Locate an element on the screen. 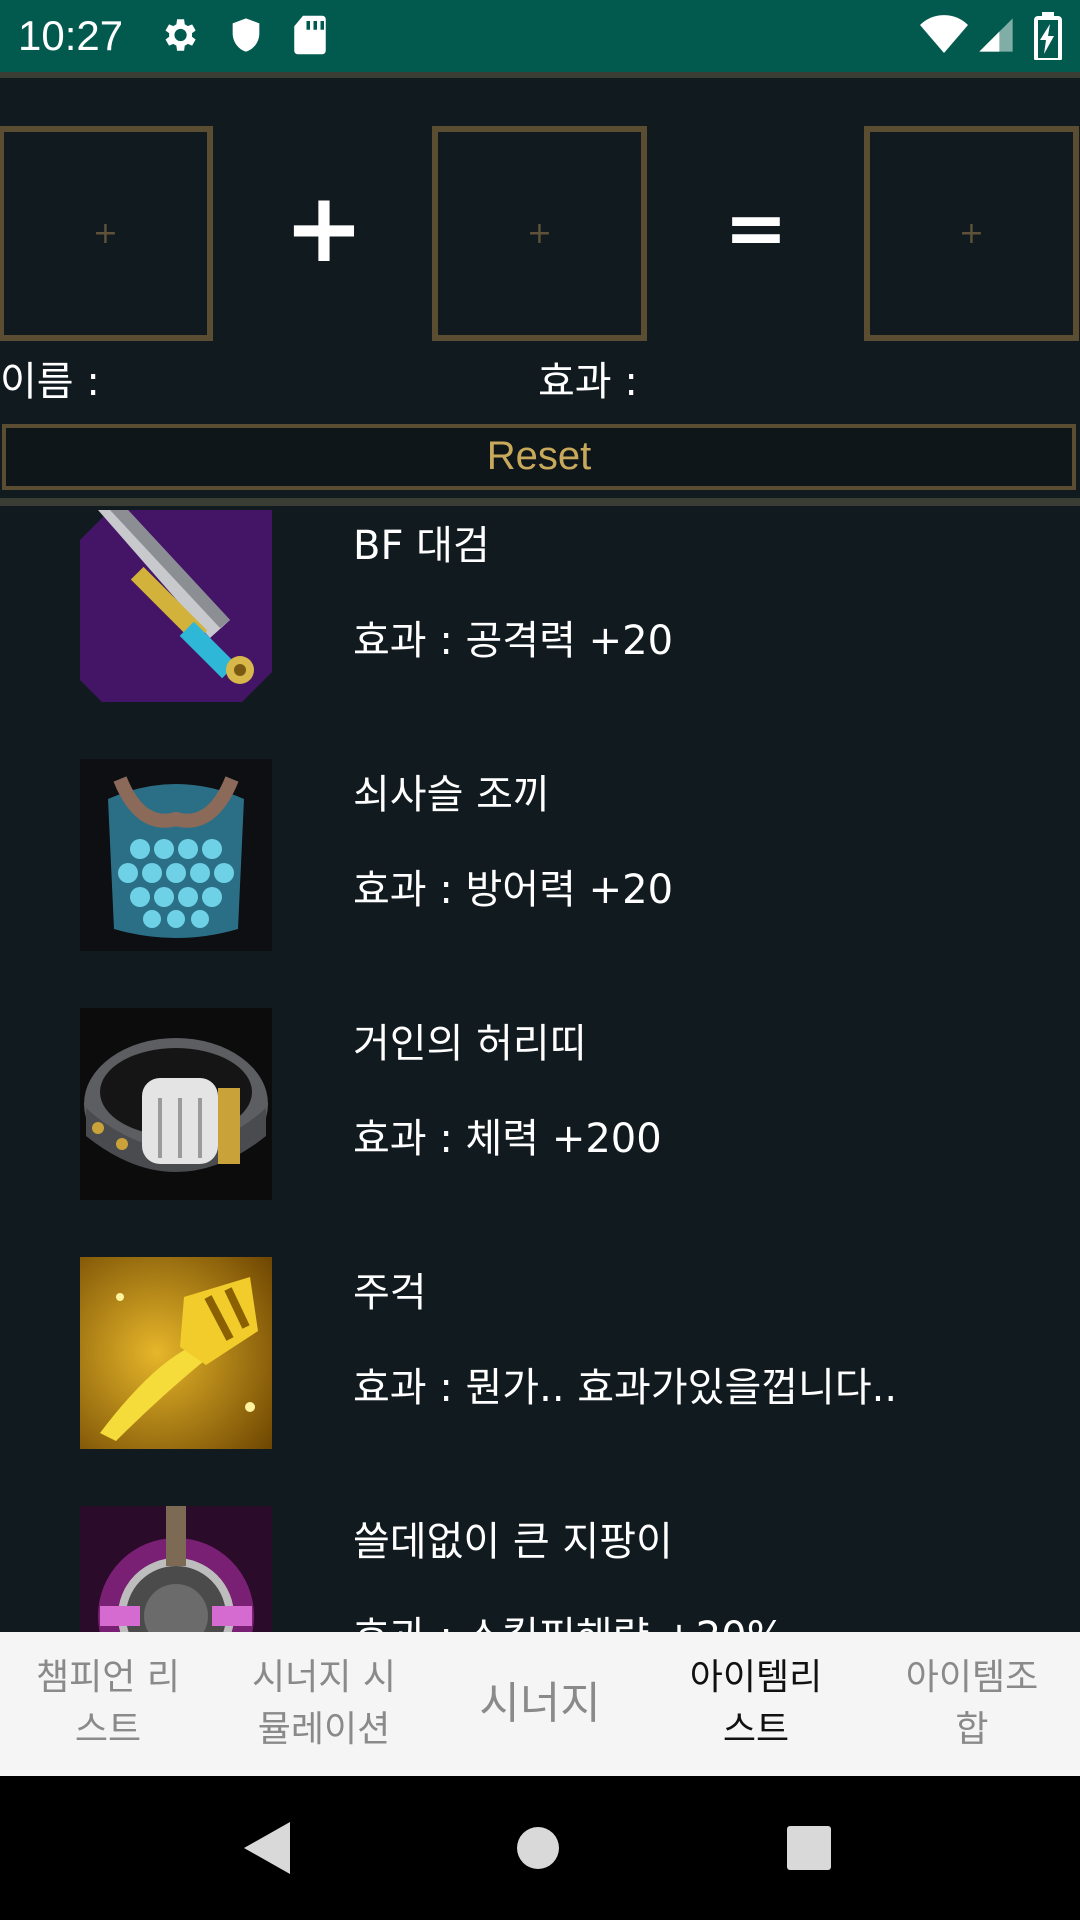 The height and width of the screenshot is (1920, 1080). item-name: BF 대검 is located at coordinates (421, 546).